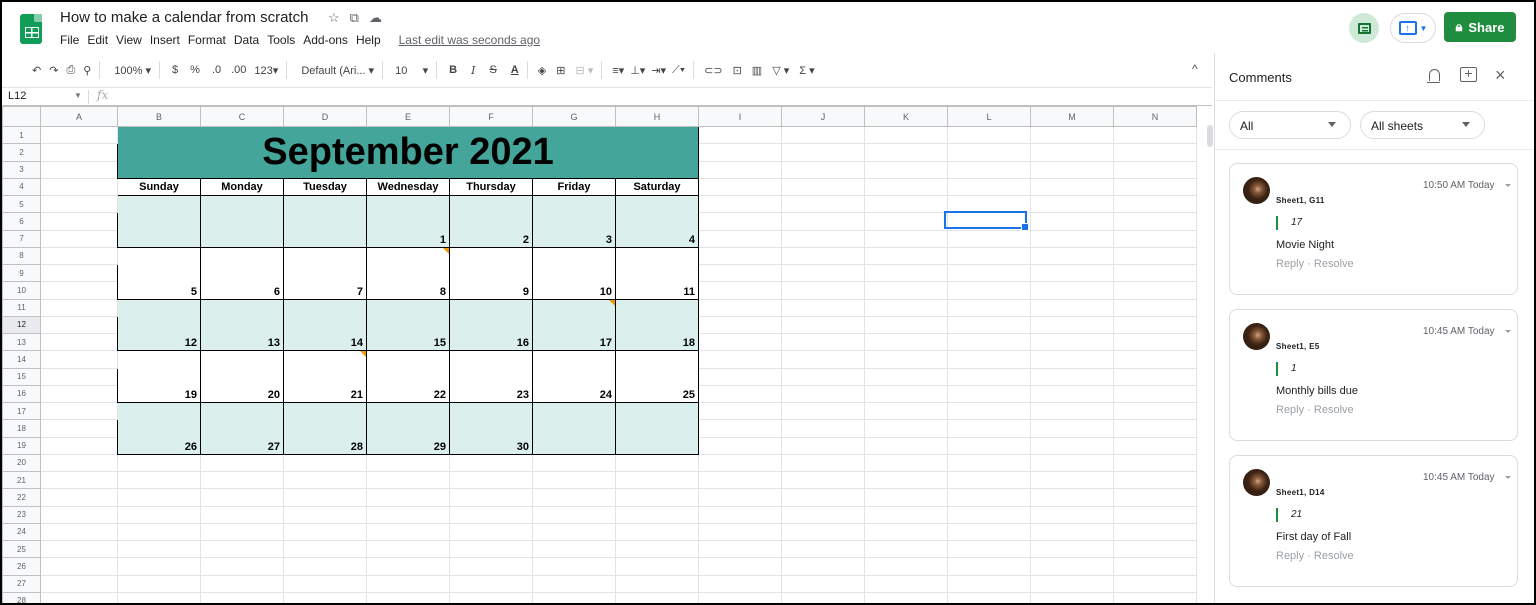 The width and height of the screenshot is (1536, 605). What do you see at coordinates (132, 70) in the screenshot?
I see `zoom-select: 100% ▾` at bounding box center [132, 70].